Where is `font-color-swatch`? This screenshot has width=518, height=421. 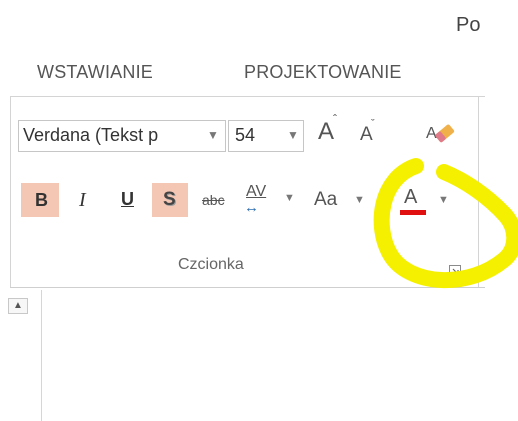
font-color-swatch is located at coordinates (413, 212).